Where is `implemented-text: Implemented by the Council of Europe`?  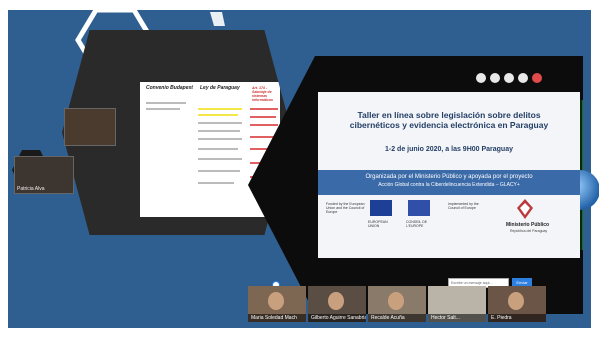 implemented-text: Implemented by the Council of Europe is located at coordinates (463, 206).